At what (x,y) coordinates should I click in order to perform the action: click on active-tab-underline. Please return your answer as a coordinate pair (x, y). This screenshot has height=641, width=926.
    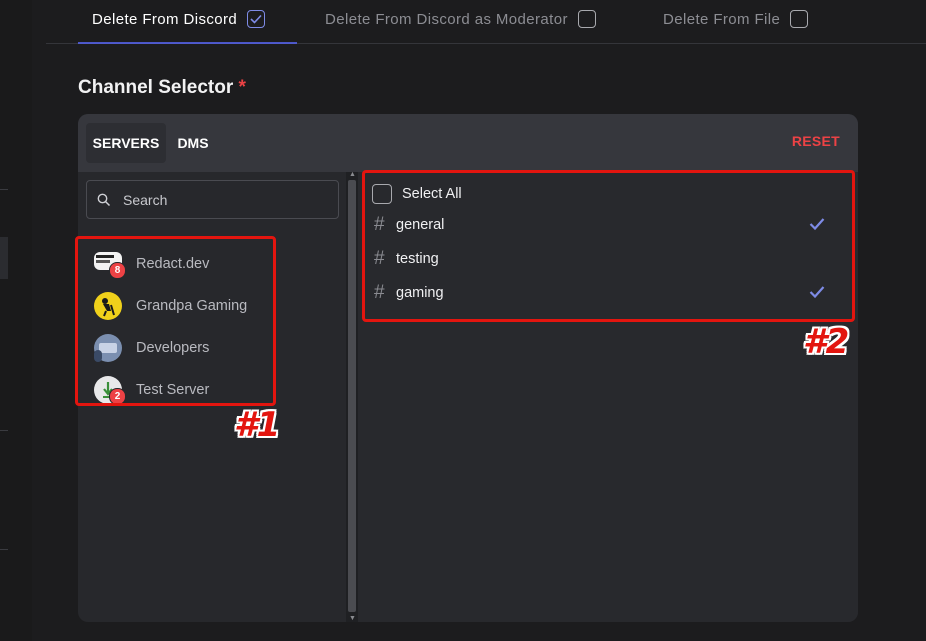
    Looking at the image, I should click on (187, 43).